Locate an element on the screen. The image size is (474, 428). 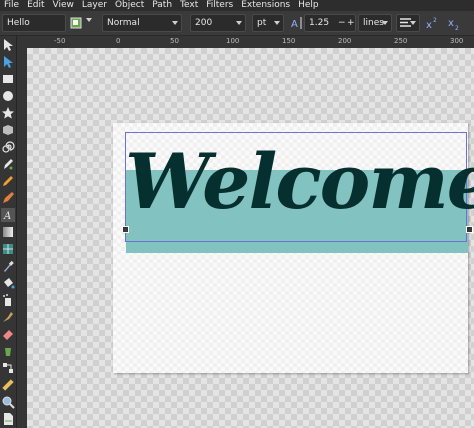
ruler-label: 250 is located at coordinates (401, 41).